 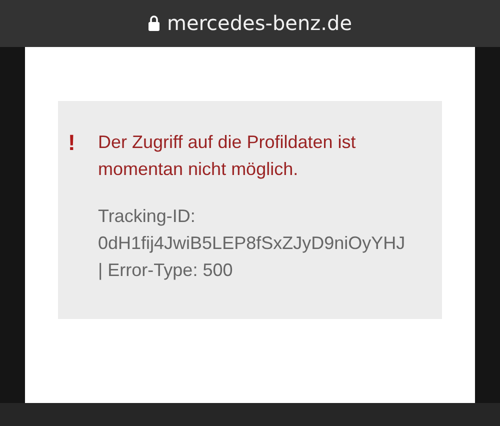 What do you see at coordinates (252, 243) in the screenshot?
I see `error-details: Tracking-ID: 0dH1fij4JwiB5LEP8fSxZJyD9niOyYHJ | Error-Type: 500` at bounding box center [252, 243].